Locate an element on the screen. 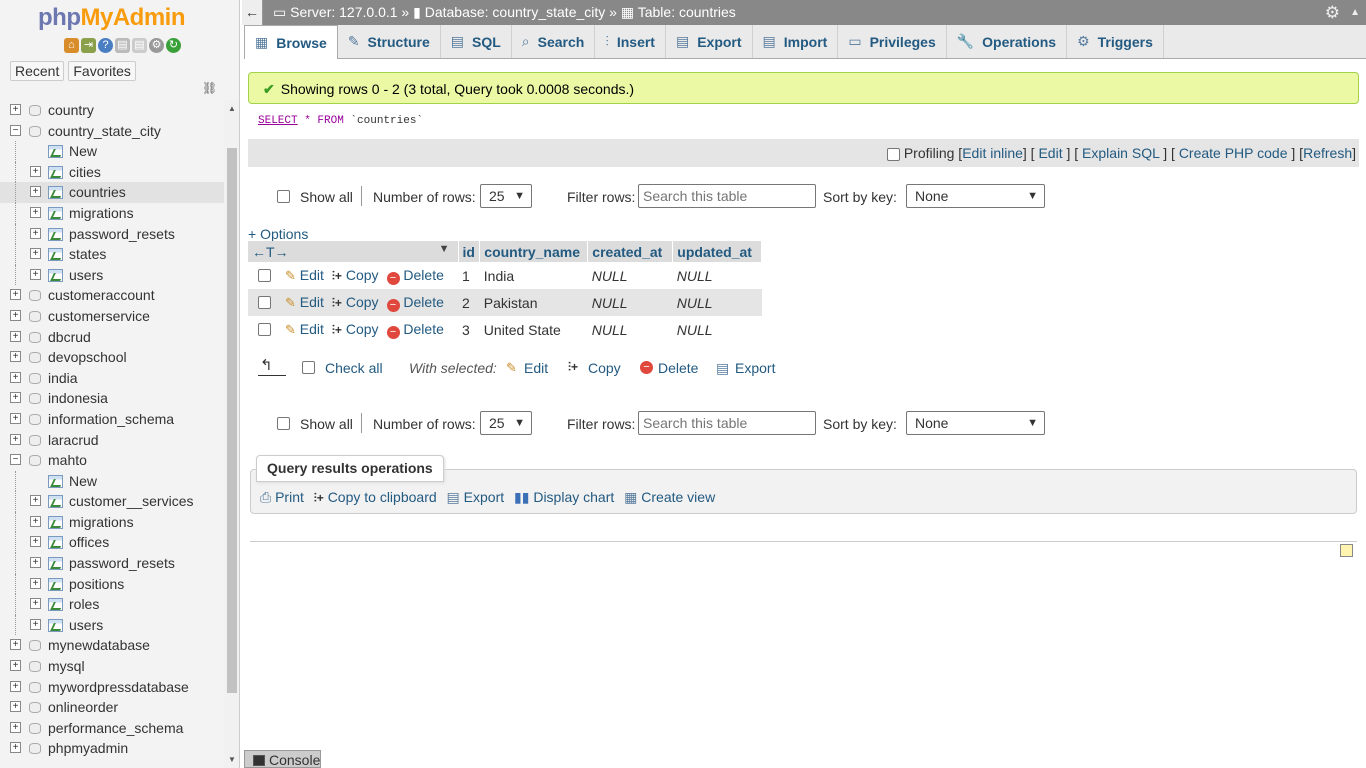 The height and width of the screenshot is (768, 1366). tree-item-label: password_resets is located at coordinates (122, 234).